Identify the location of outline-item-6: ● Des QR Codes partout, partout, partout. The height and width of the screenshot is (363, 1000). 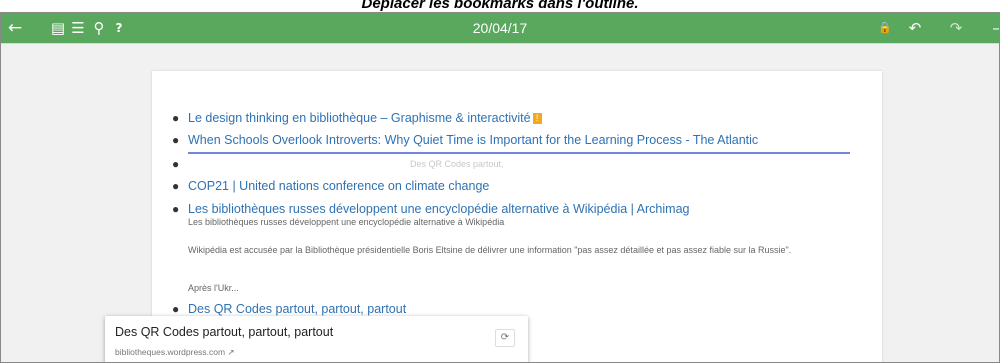
(289, 309).